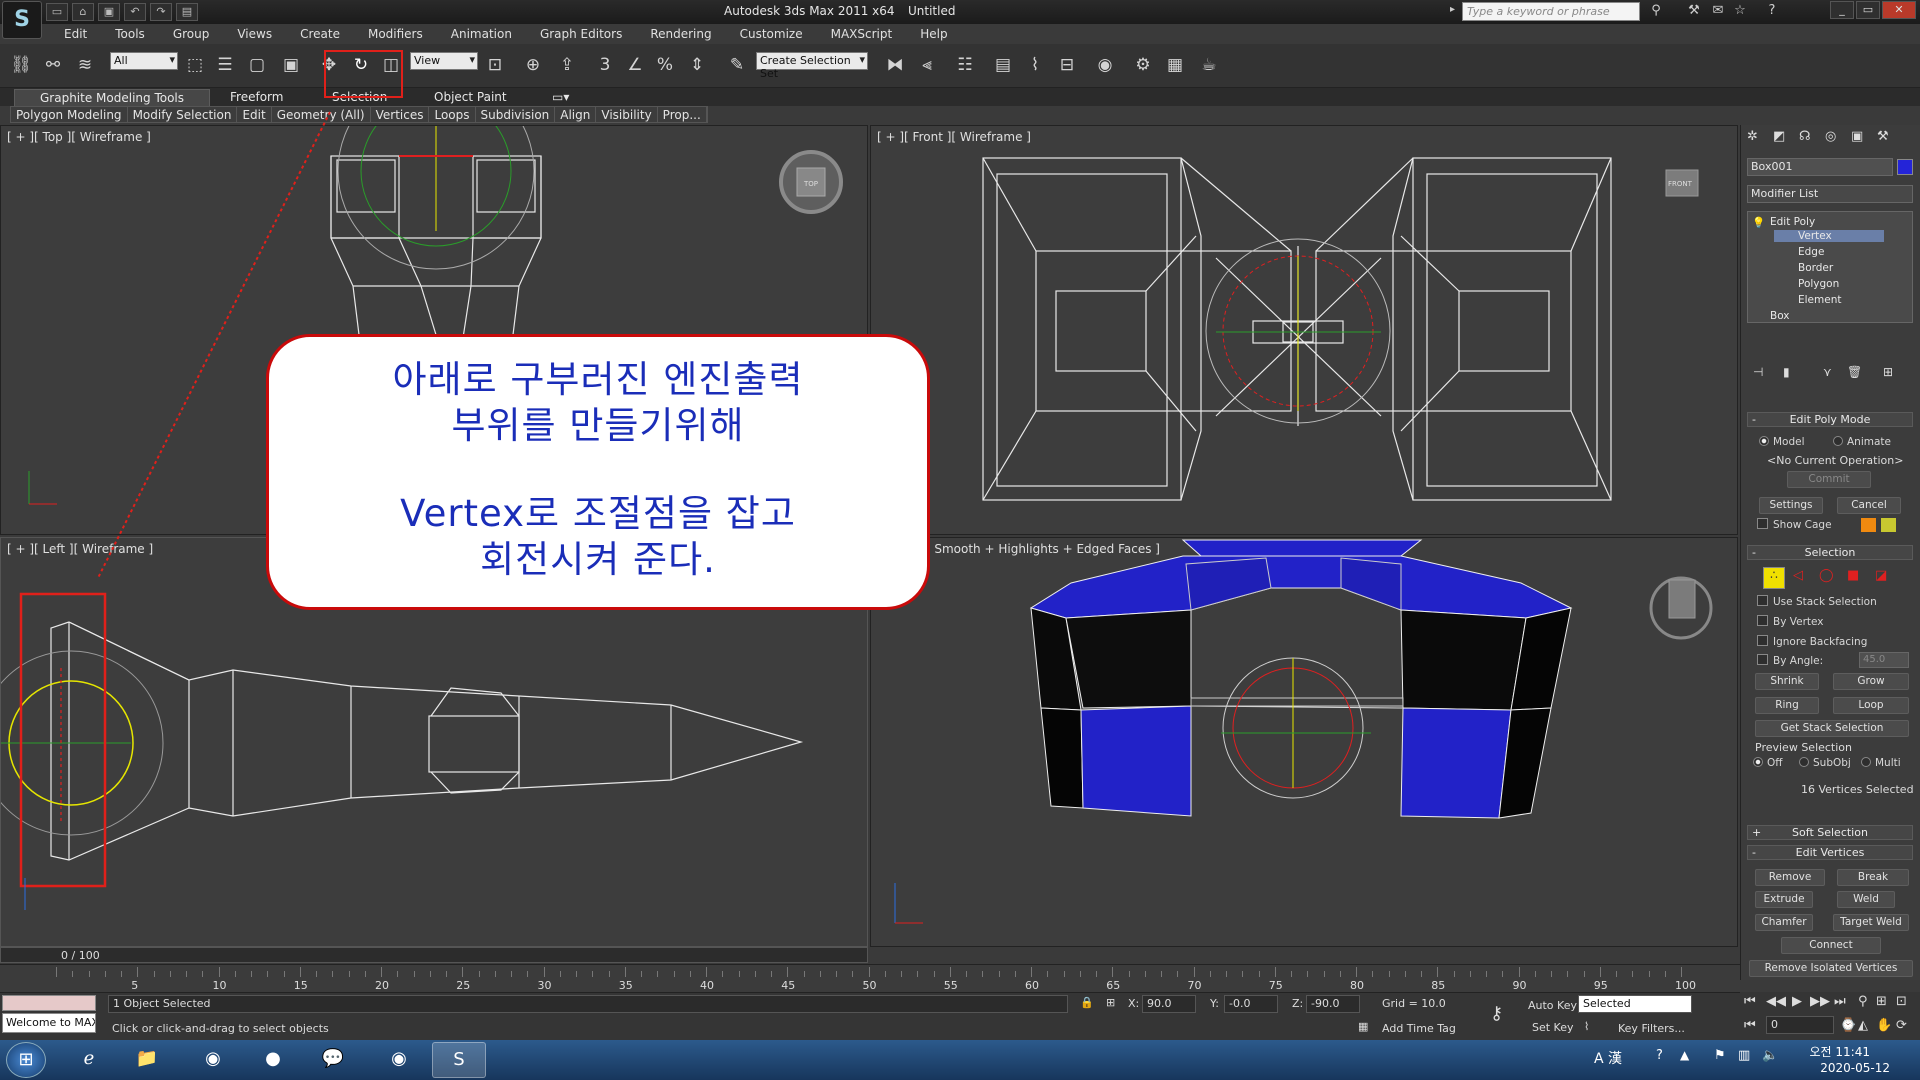  I want to click on key-filter-icon: ⌇, so click(1586, 1026).